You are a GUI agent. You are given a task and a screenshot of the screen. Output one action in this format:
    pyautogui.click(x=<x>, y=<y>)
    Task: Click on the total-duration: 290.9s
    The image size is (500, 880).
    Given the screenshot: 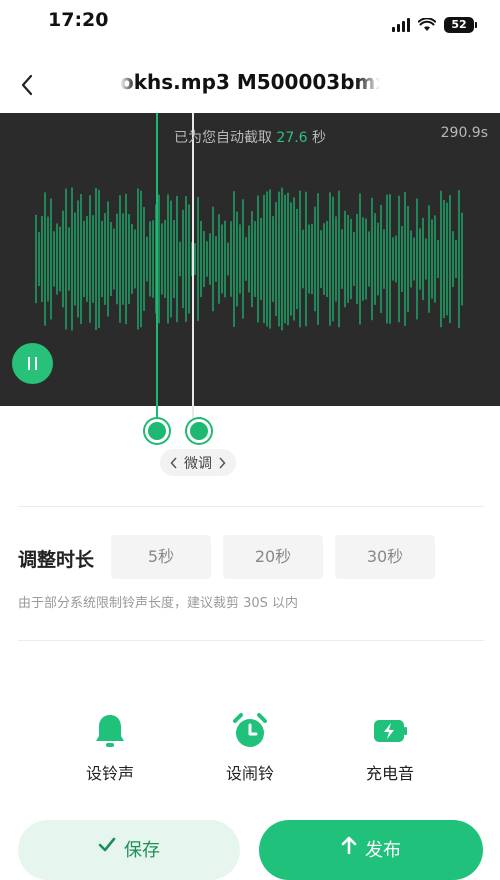 What is the action you would take?
    pyautogui.click(x=464, y=133)
    